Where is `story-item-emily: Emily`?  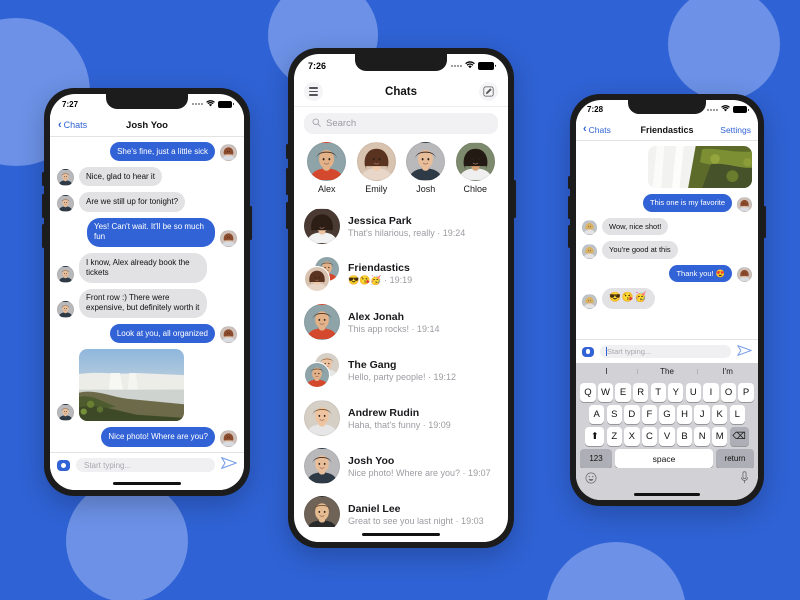
story-item-emily: Emily is located at coordinates (376, 168).